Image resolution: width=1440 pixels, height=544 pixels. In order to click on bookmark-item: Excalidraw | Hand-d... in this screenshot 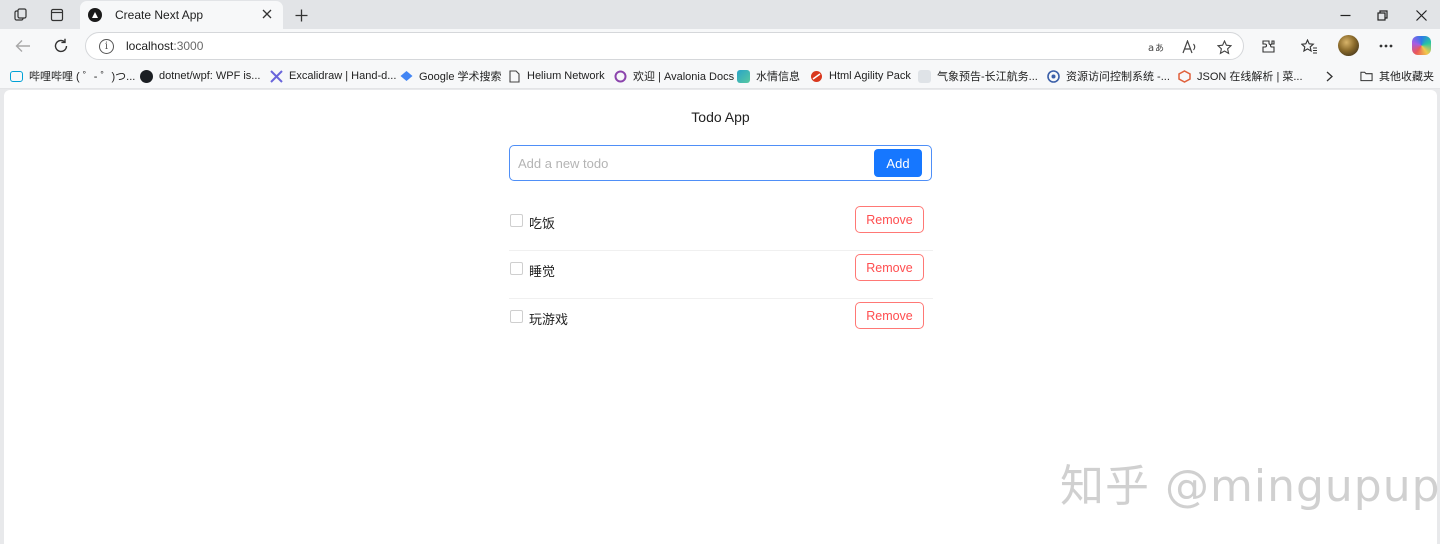, I will do `click(333, 76)`.